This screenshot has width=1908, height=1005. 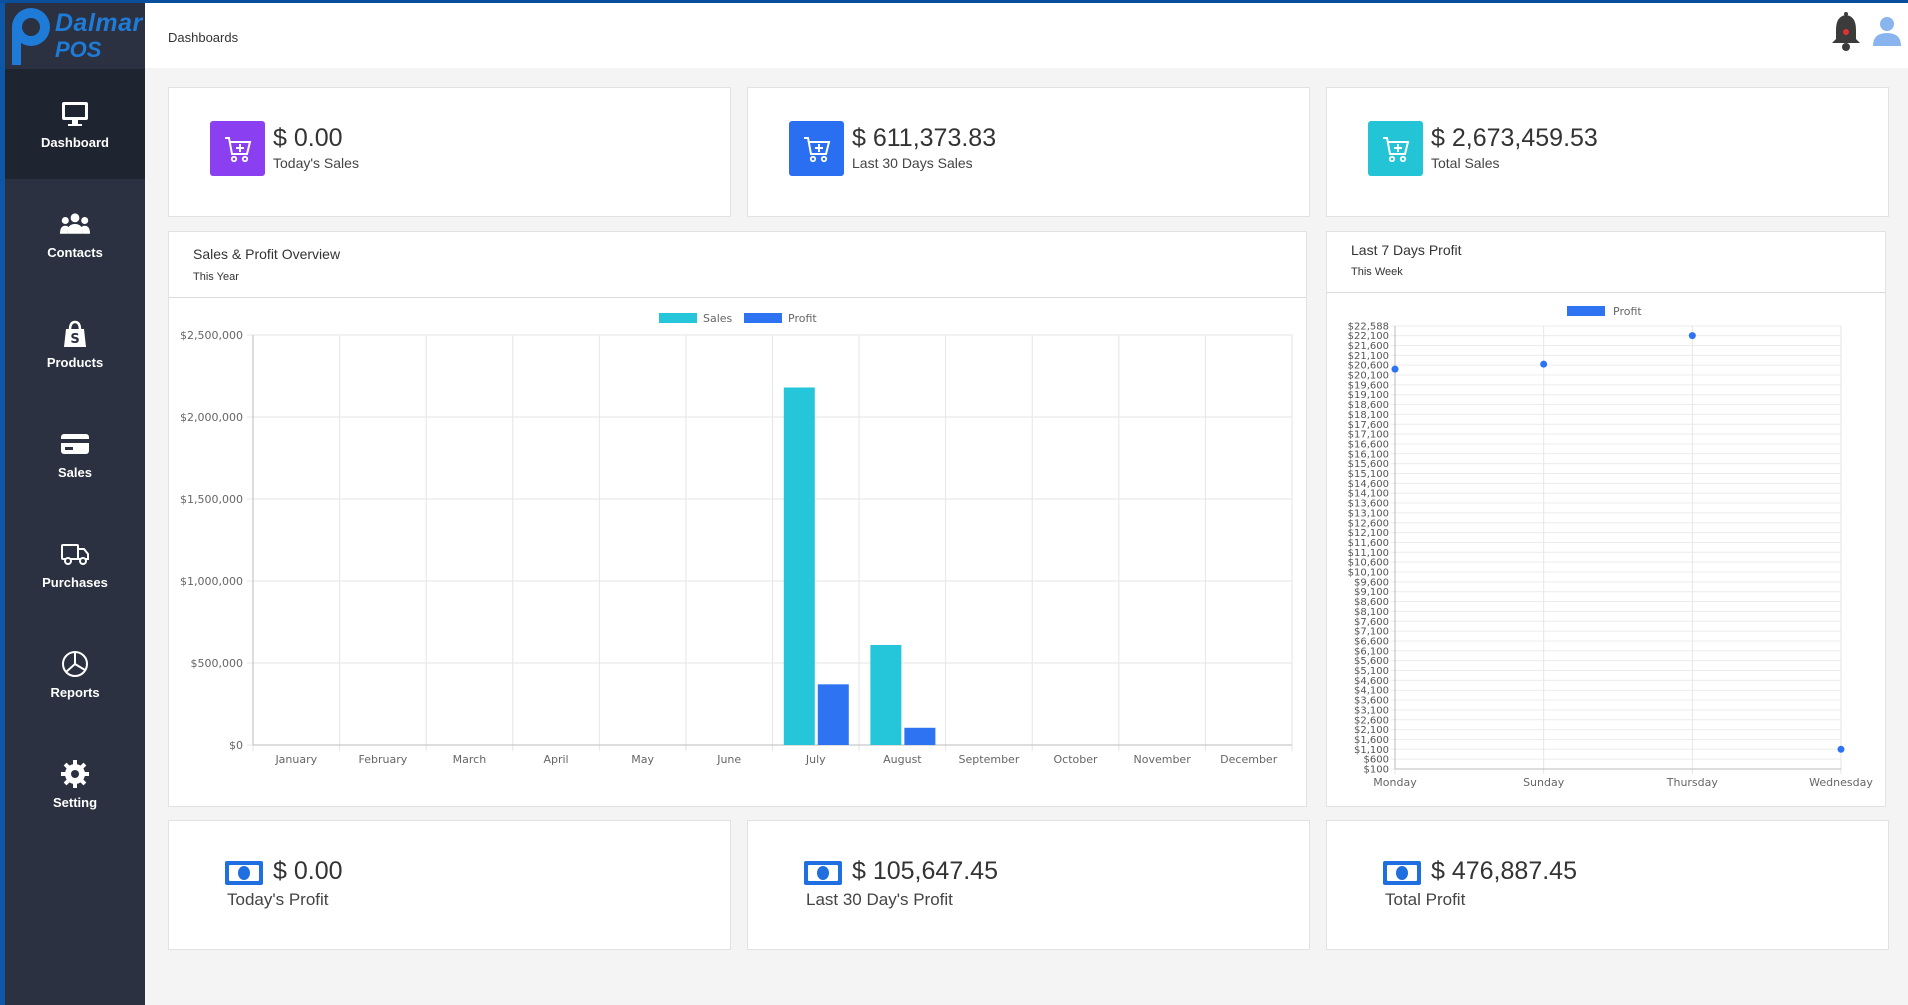 What do you see at coordinates (1406, 250) in the screenshot?
I see `chart-title: Last 7 Days Profit` at bounding box center [1406, 250].